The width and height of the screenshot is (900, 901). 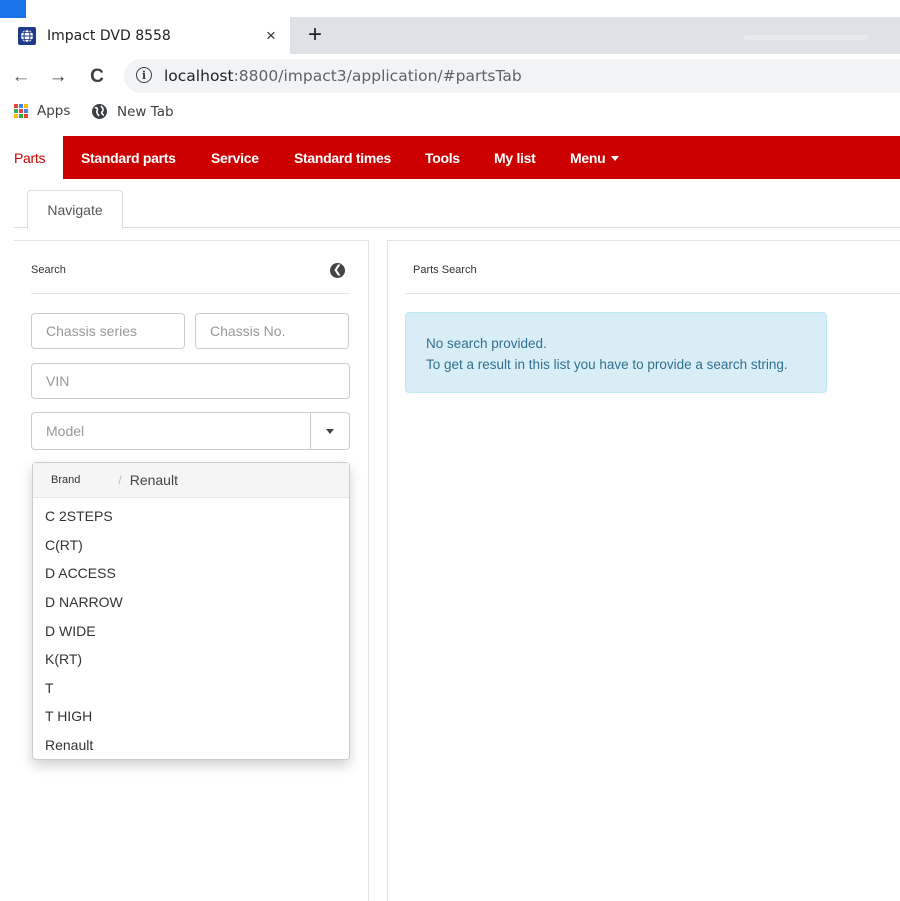 I want to click on dropdown-option: T HIGH, so click(x=191, y=716).